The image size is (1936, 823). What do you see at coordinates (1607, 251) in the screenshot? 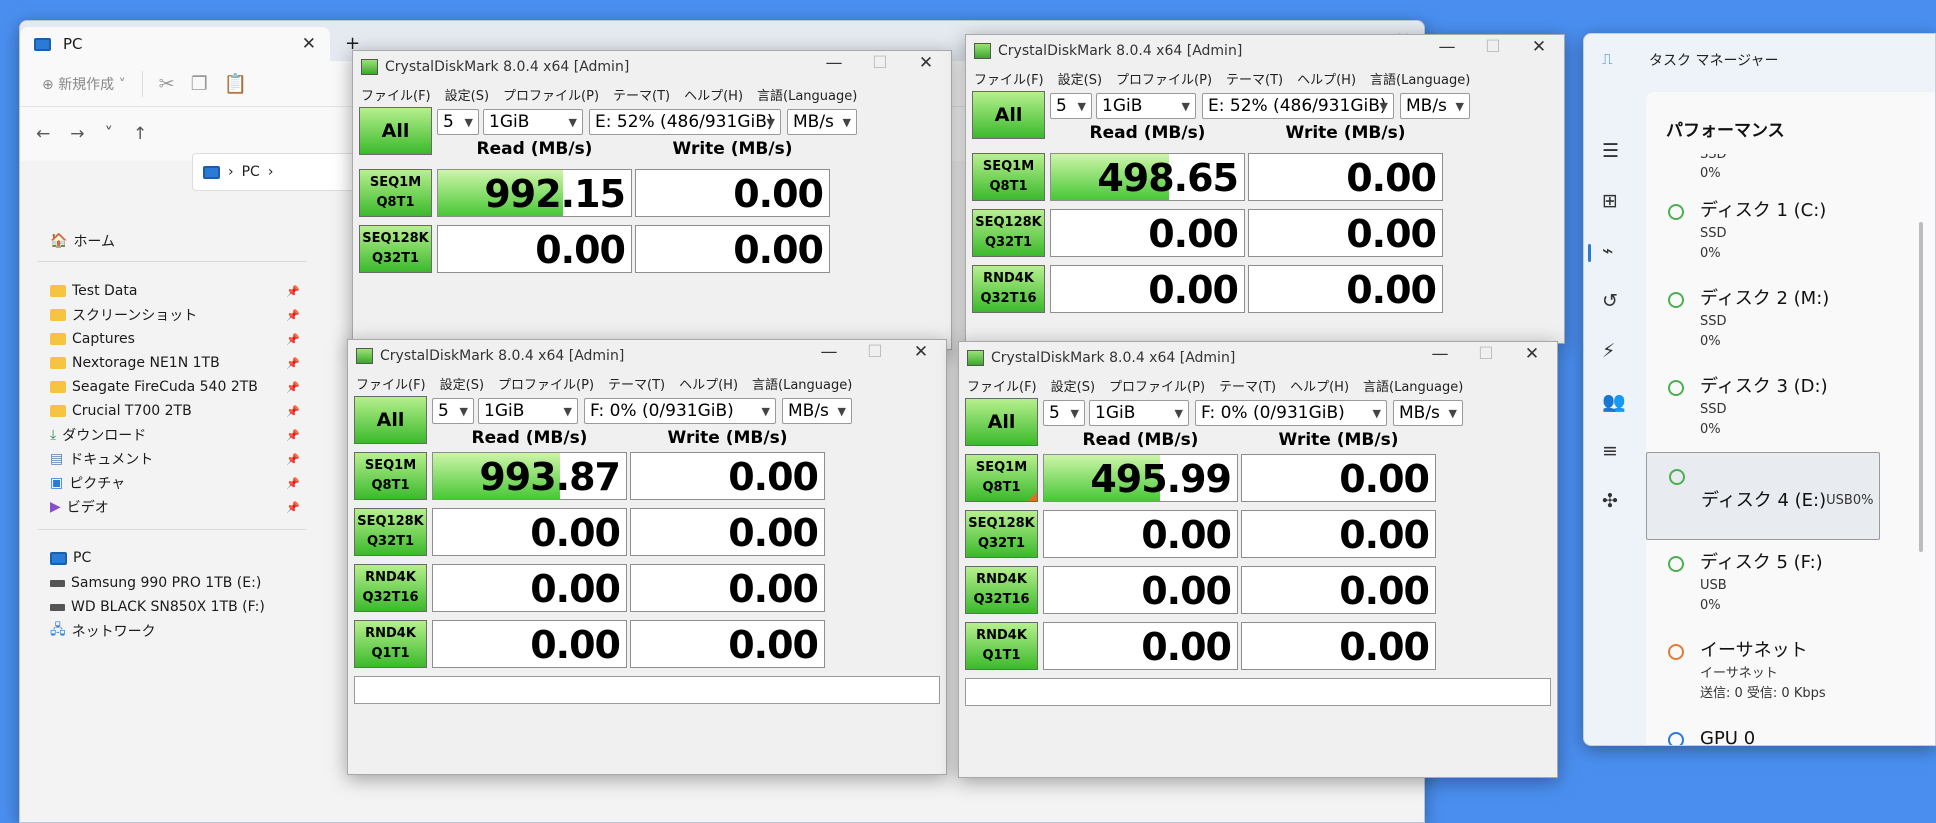
I see `performance-icon: ⌁` at bounding box center [1607, 251].